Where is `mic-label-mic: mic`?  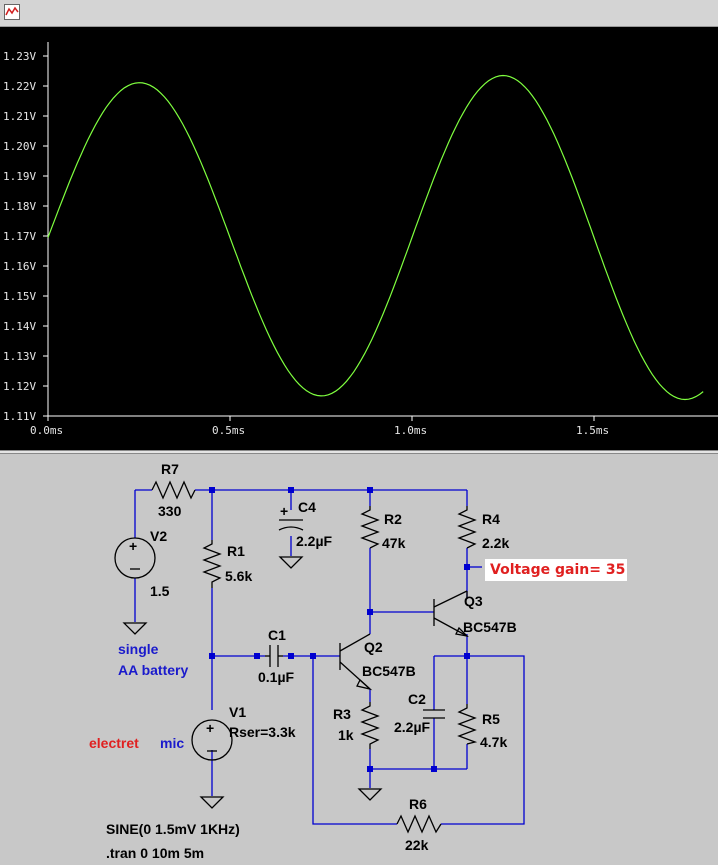 mic-label-mic: mic is located at coordinates (172, 743).